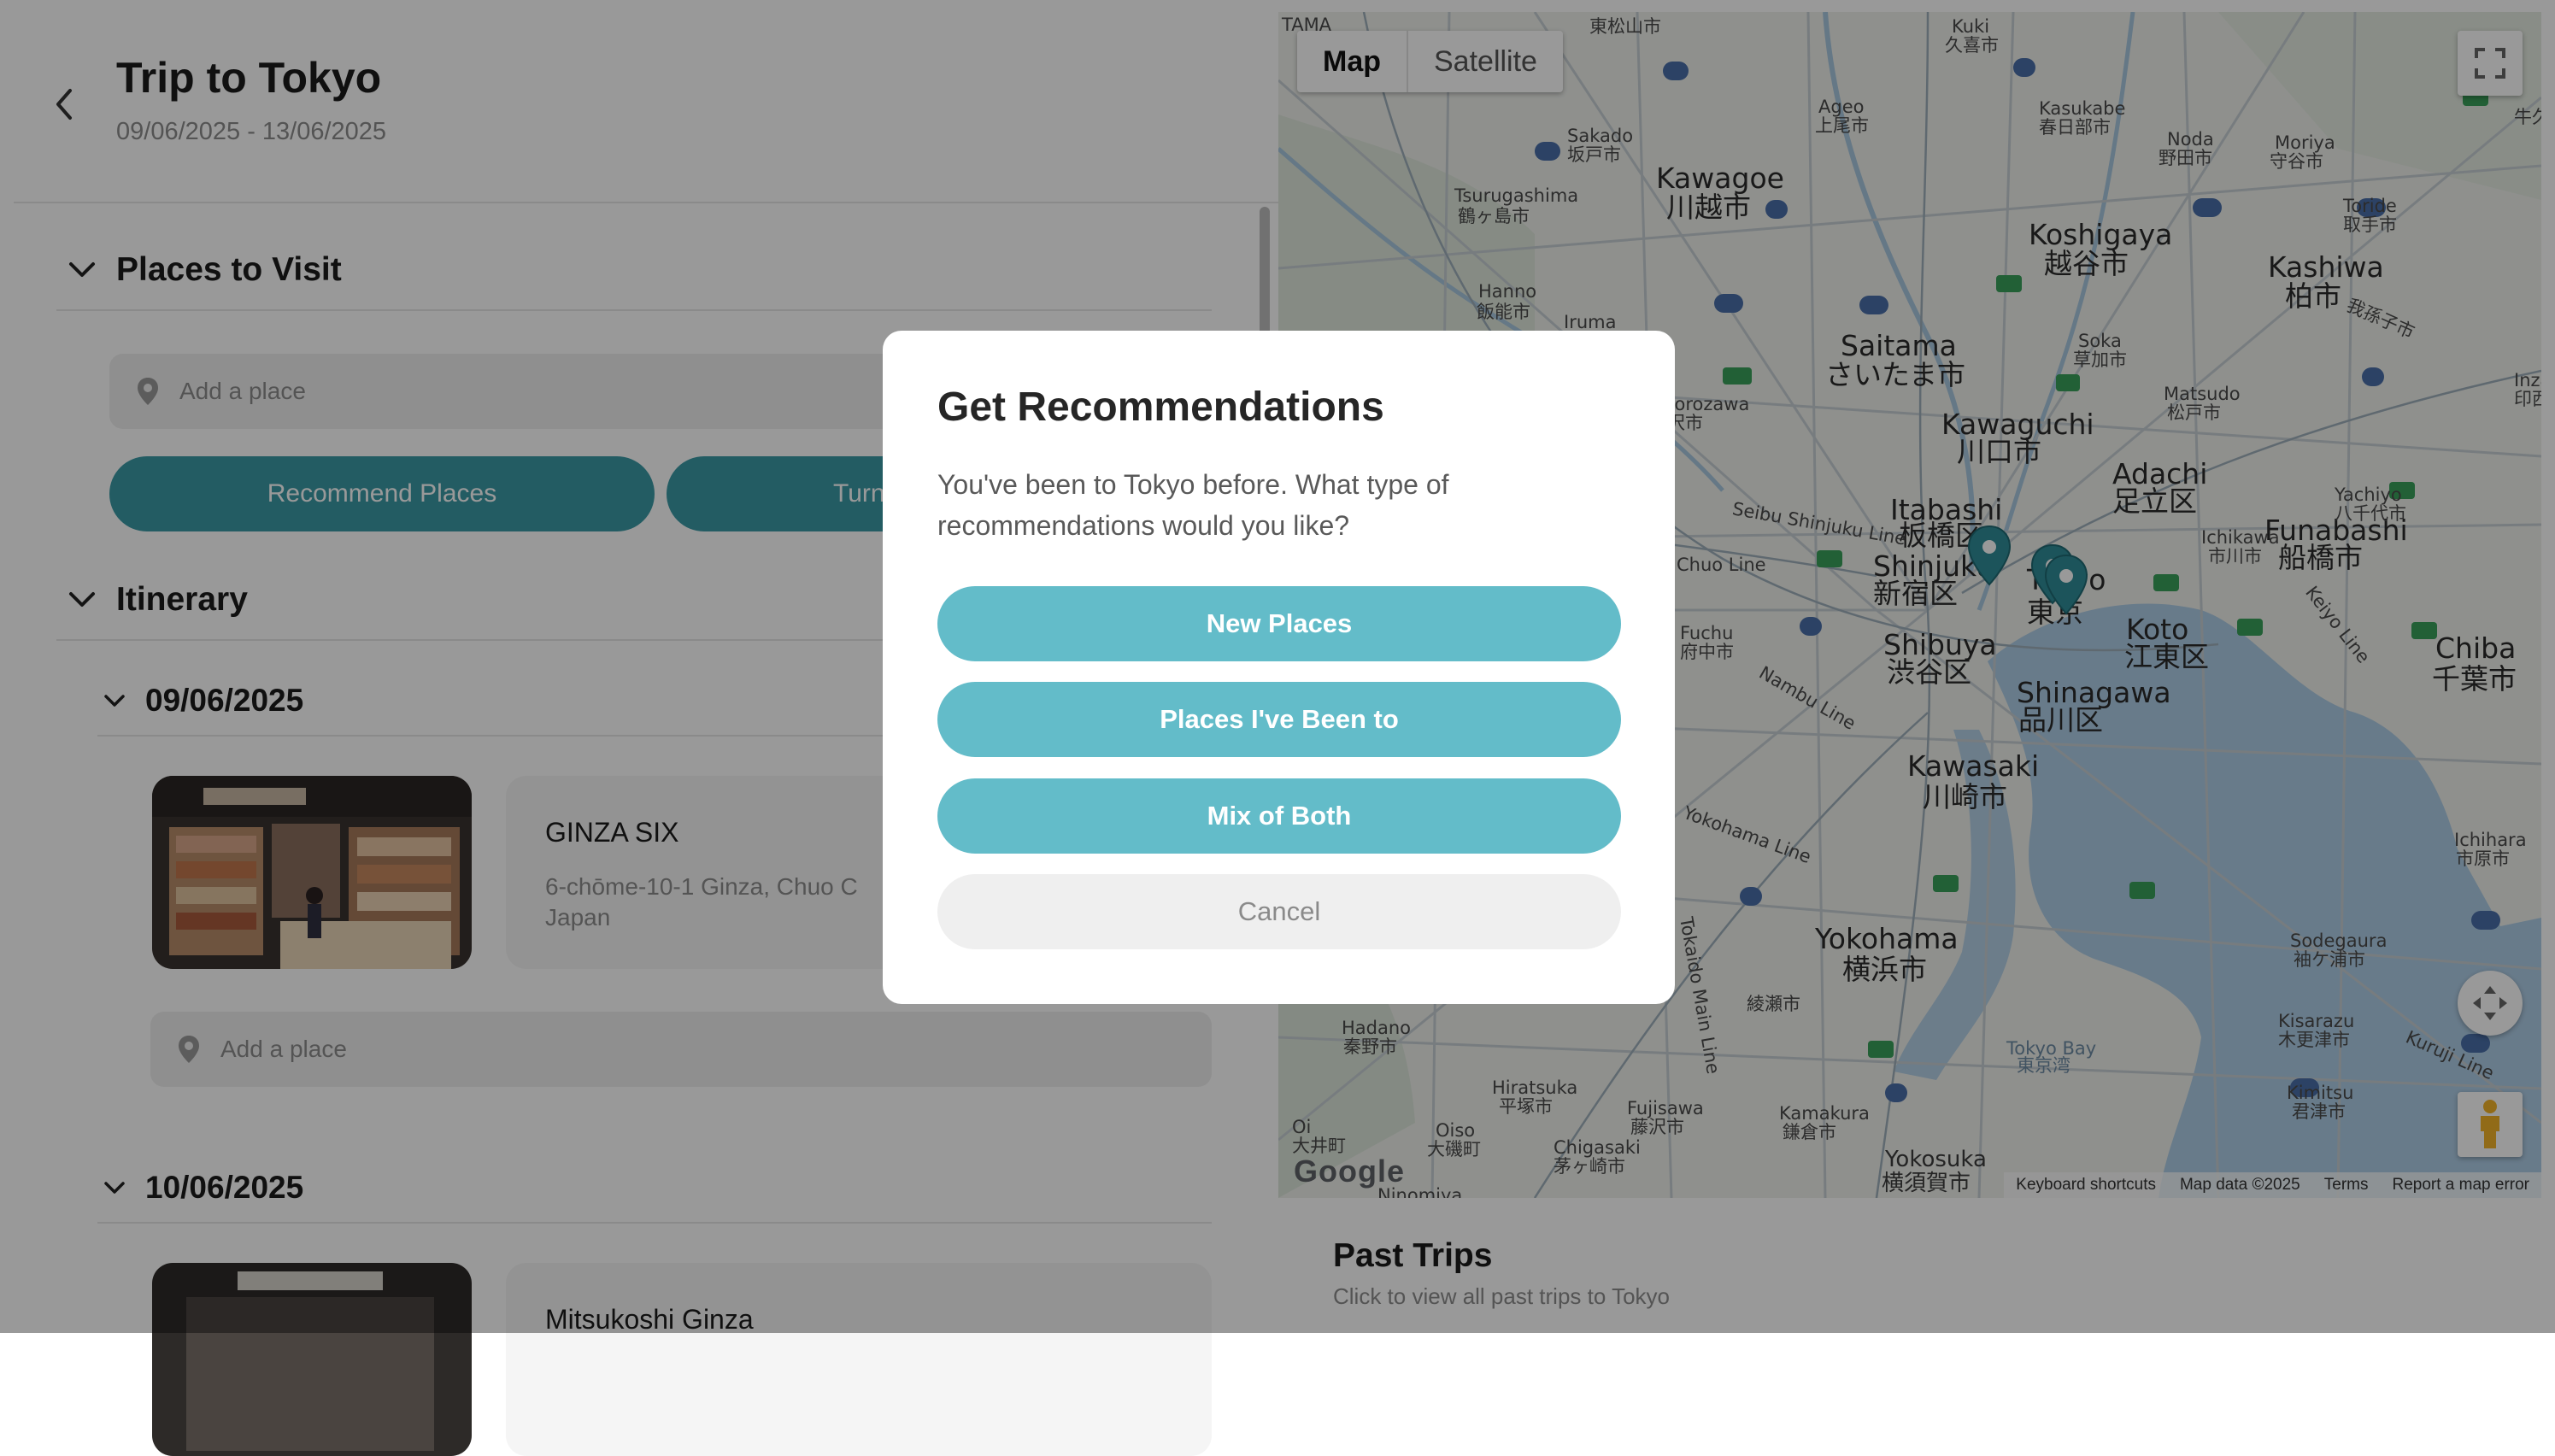 This screenshot has height=1456, width=2555. Describe the element at coordinates (1279, 912) in the screenshot. I see `cancel-button: Cancel` at that location.